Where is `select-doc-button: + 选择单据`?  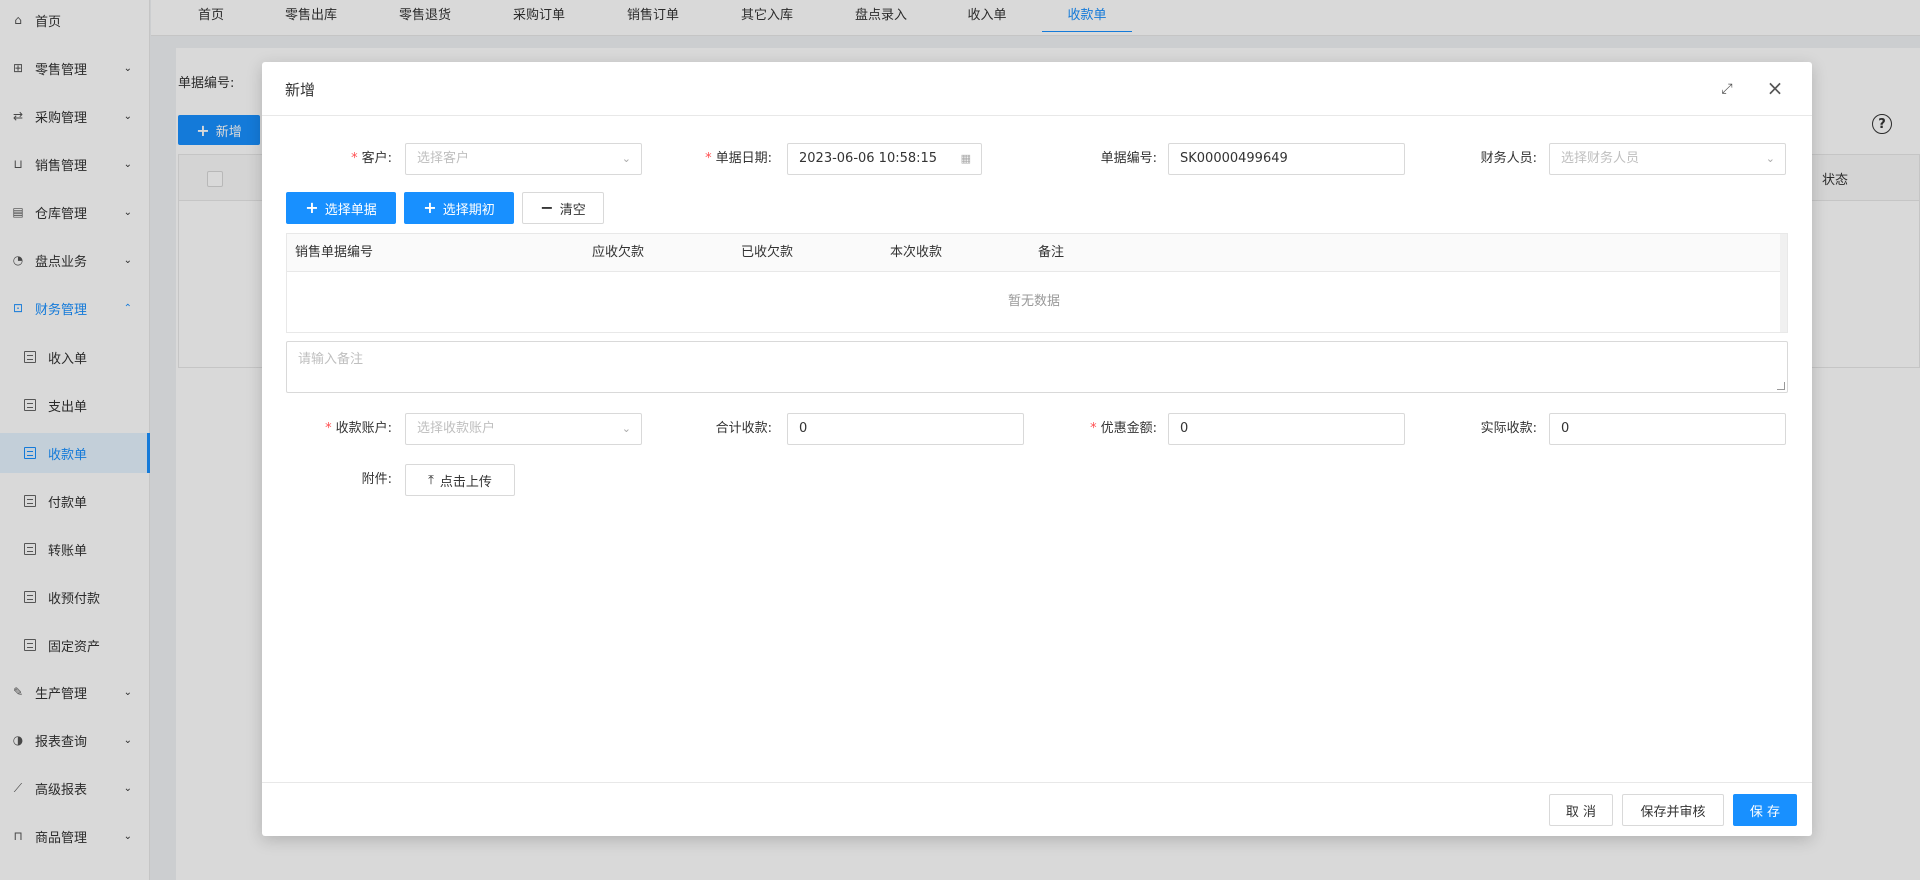
select-doc-button: + 选择单据 is located at coordinates (341, 208).